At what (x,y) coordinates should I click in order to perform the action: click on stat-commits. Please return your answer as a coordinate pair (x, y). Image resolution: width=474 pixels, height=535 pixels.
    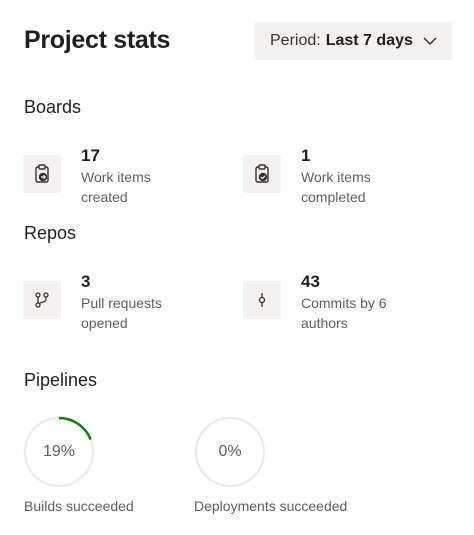
    Looking at the image, I should click on (262, 300).